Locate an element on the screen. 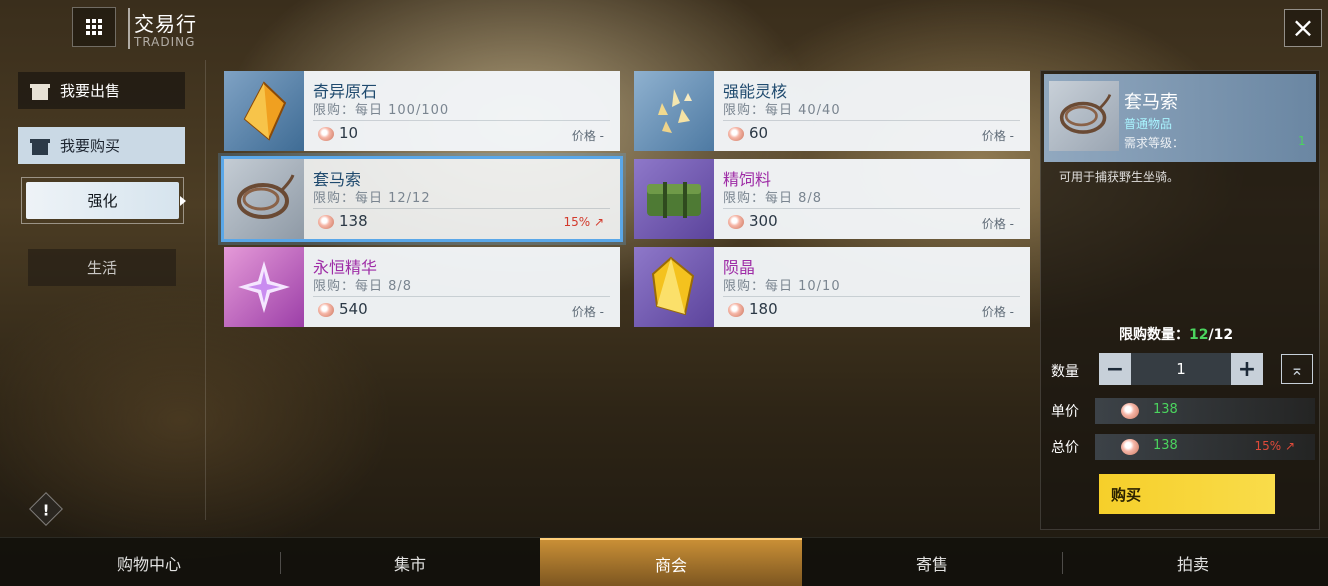 Image resolution: width=1328 pixels, height=586 pixels. tab-consignment: 寄售 is located at coordinates (932, 562).